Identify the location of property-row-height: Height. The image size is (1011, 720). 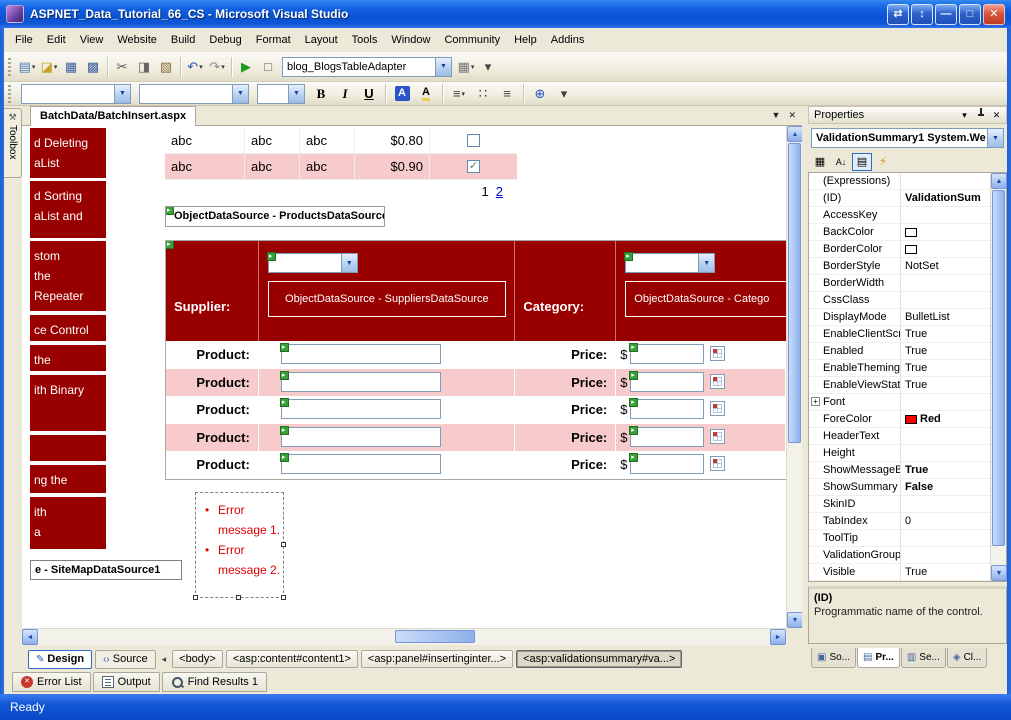
(899, 453).